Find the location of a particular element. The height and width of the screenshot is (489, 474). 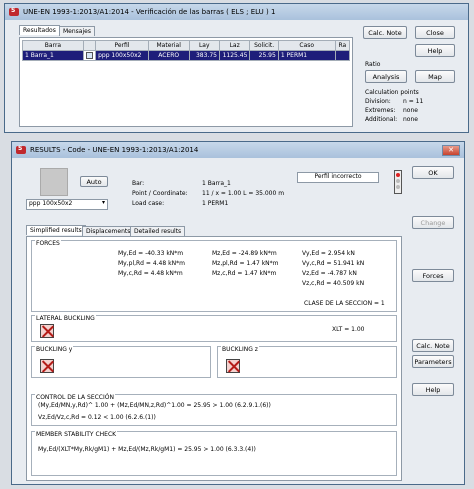

cell-barra: 1 Barra_1 is located at coordinates (53, 55).